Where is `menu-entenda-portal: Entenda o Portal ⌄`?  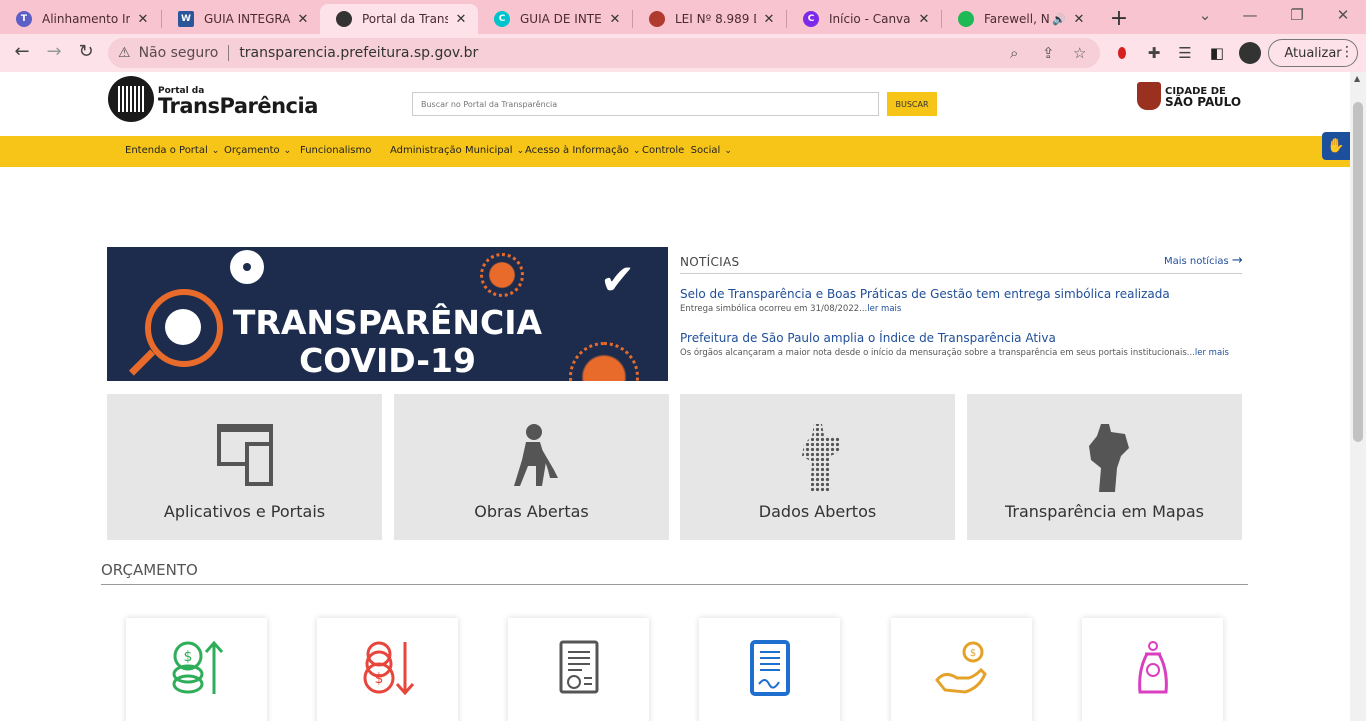
menu-entenda-portal: Entenda o Portal ⌄ is located at coordinates (172, 150).